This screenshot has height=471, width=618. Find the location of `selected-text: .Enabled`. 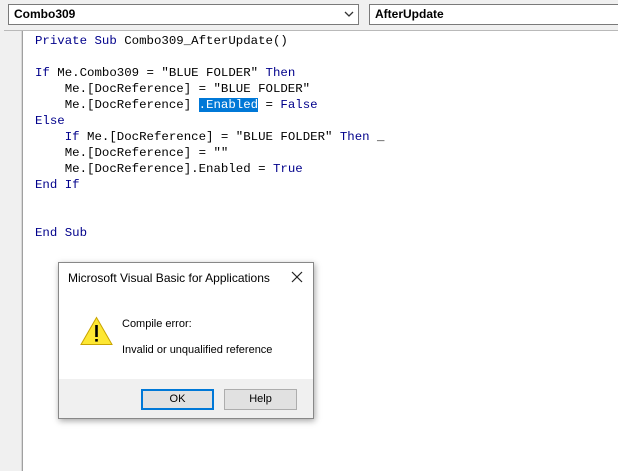

selected-text: .Enabled is located at coordinates (228, 105).